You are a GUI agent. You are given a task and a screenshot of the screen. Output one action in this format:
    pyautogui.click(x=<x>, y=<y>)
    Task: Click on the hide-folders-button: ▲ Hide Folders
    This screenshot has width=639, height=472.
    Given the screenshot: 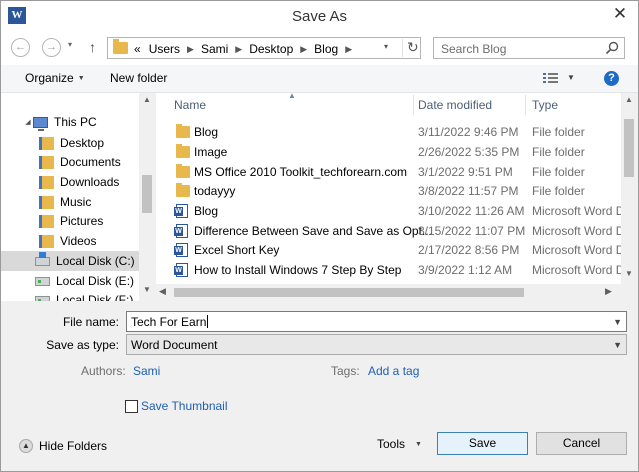 What is the action you would take?
    pyautogui.click(x=63, y=446)
    